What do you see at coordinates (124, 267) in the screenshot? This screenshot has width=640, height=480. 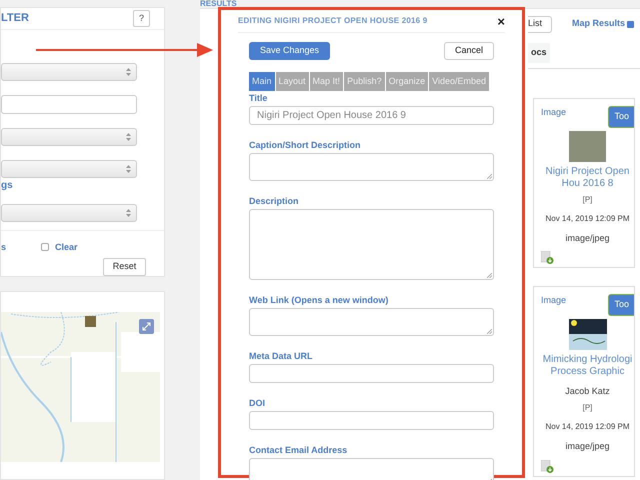 I see `reset-button: Reset` at bounding box center [124, 267].